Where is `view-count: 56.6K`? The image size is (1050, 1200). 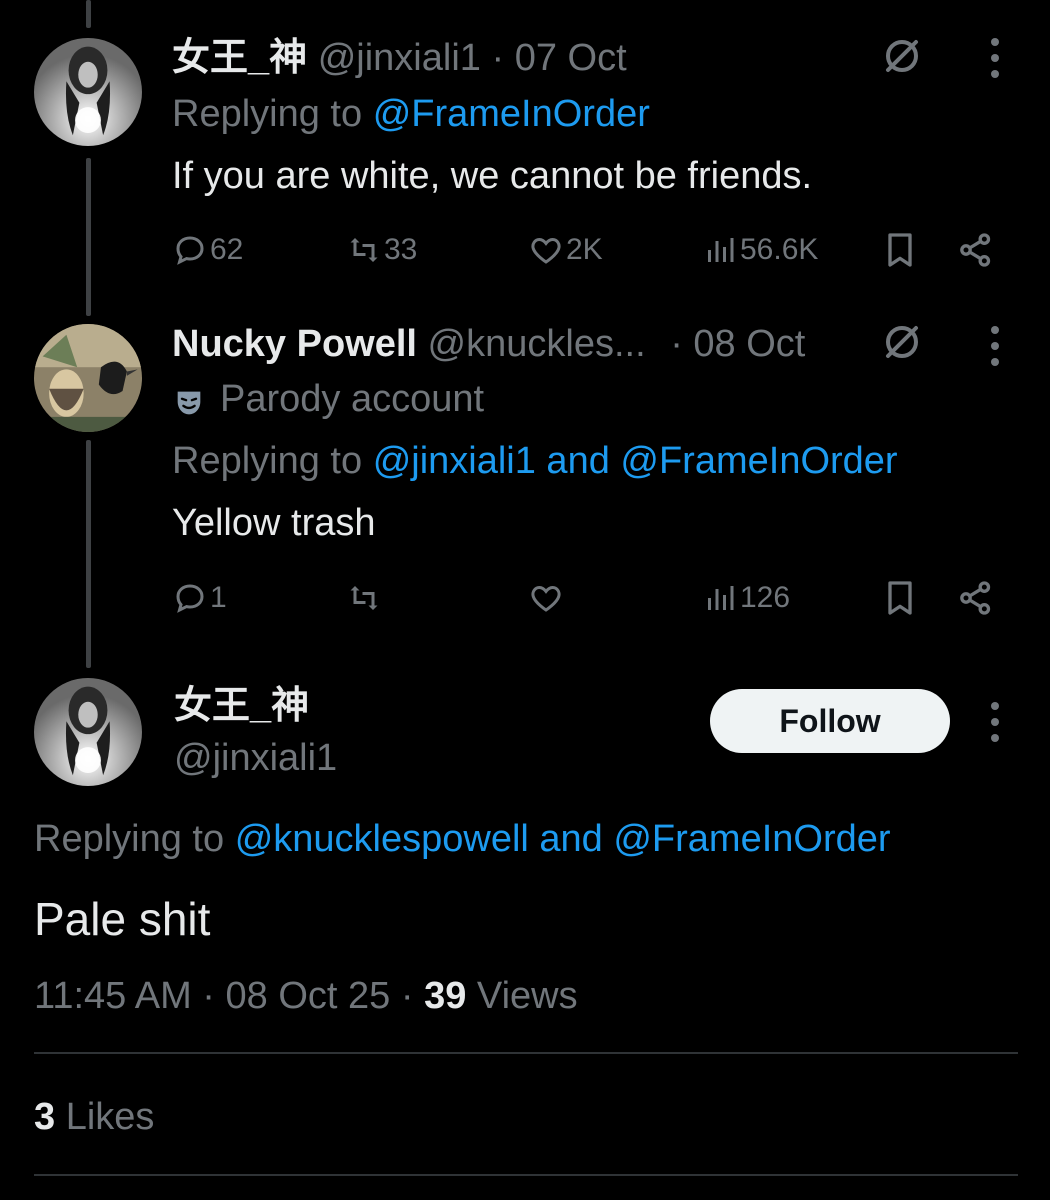 view-count: 56.6K is located at coordinates (779, 249).